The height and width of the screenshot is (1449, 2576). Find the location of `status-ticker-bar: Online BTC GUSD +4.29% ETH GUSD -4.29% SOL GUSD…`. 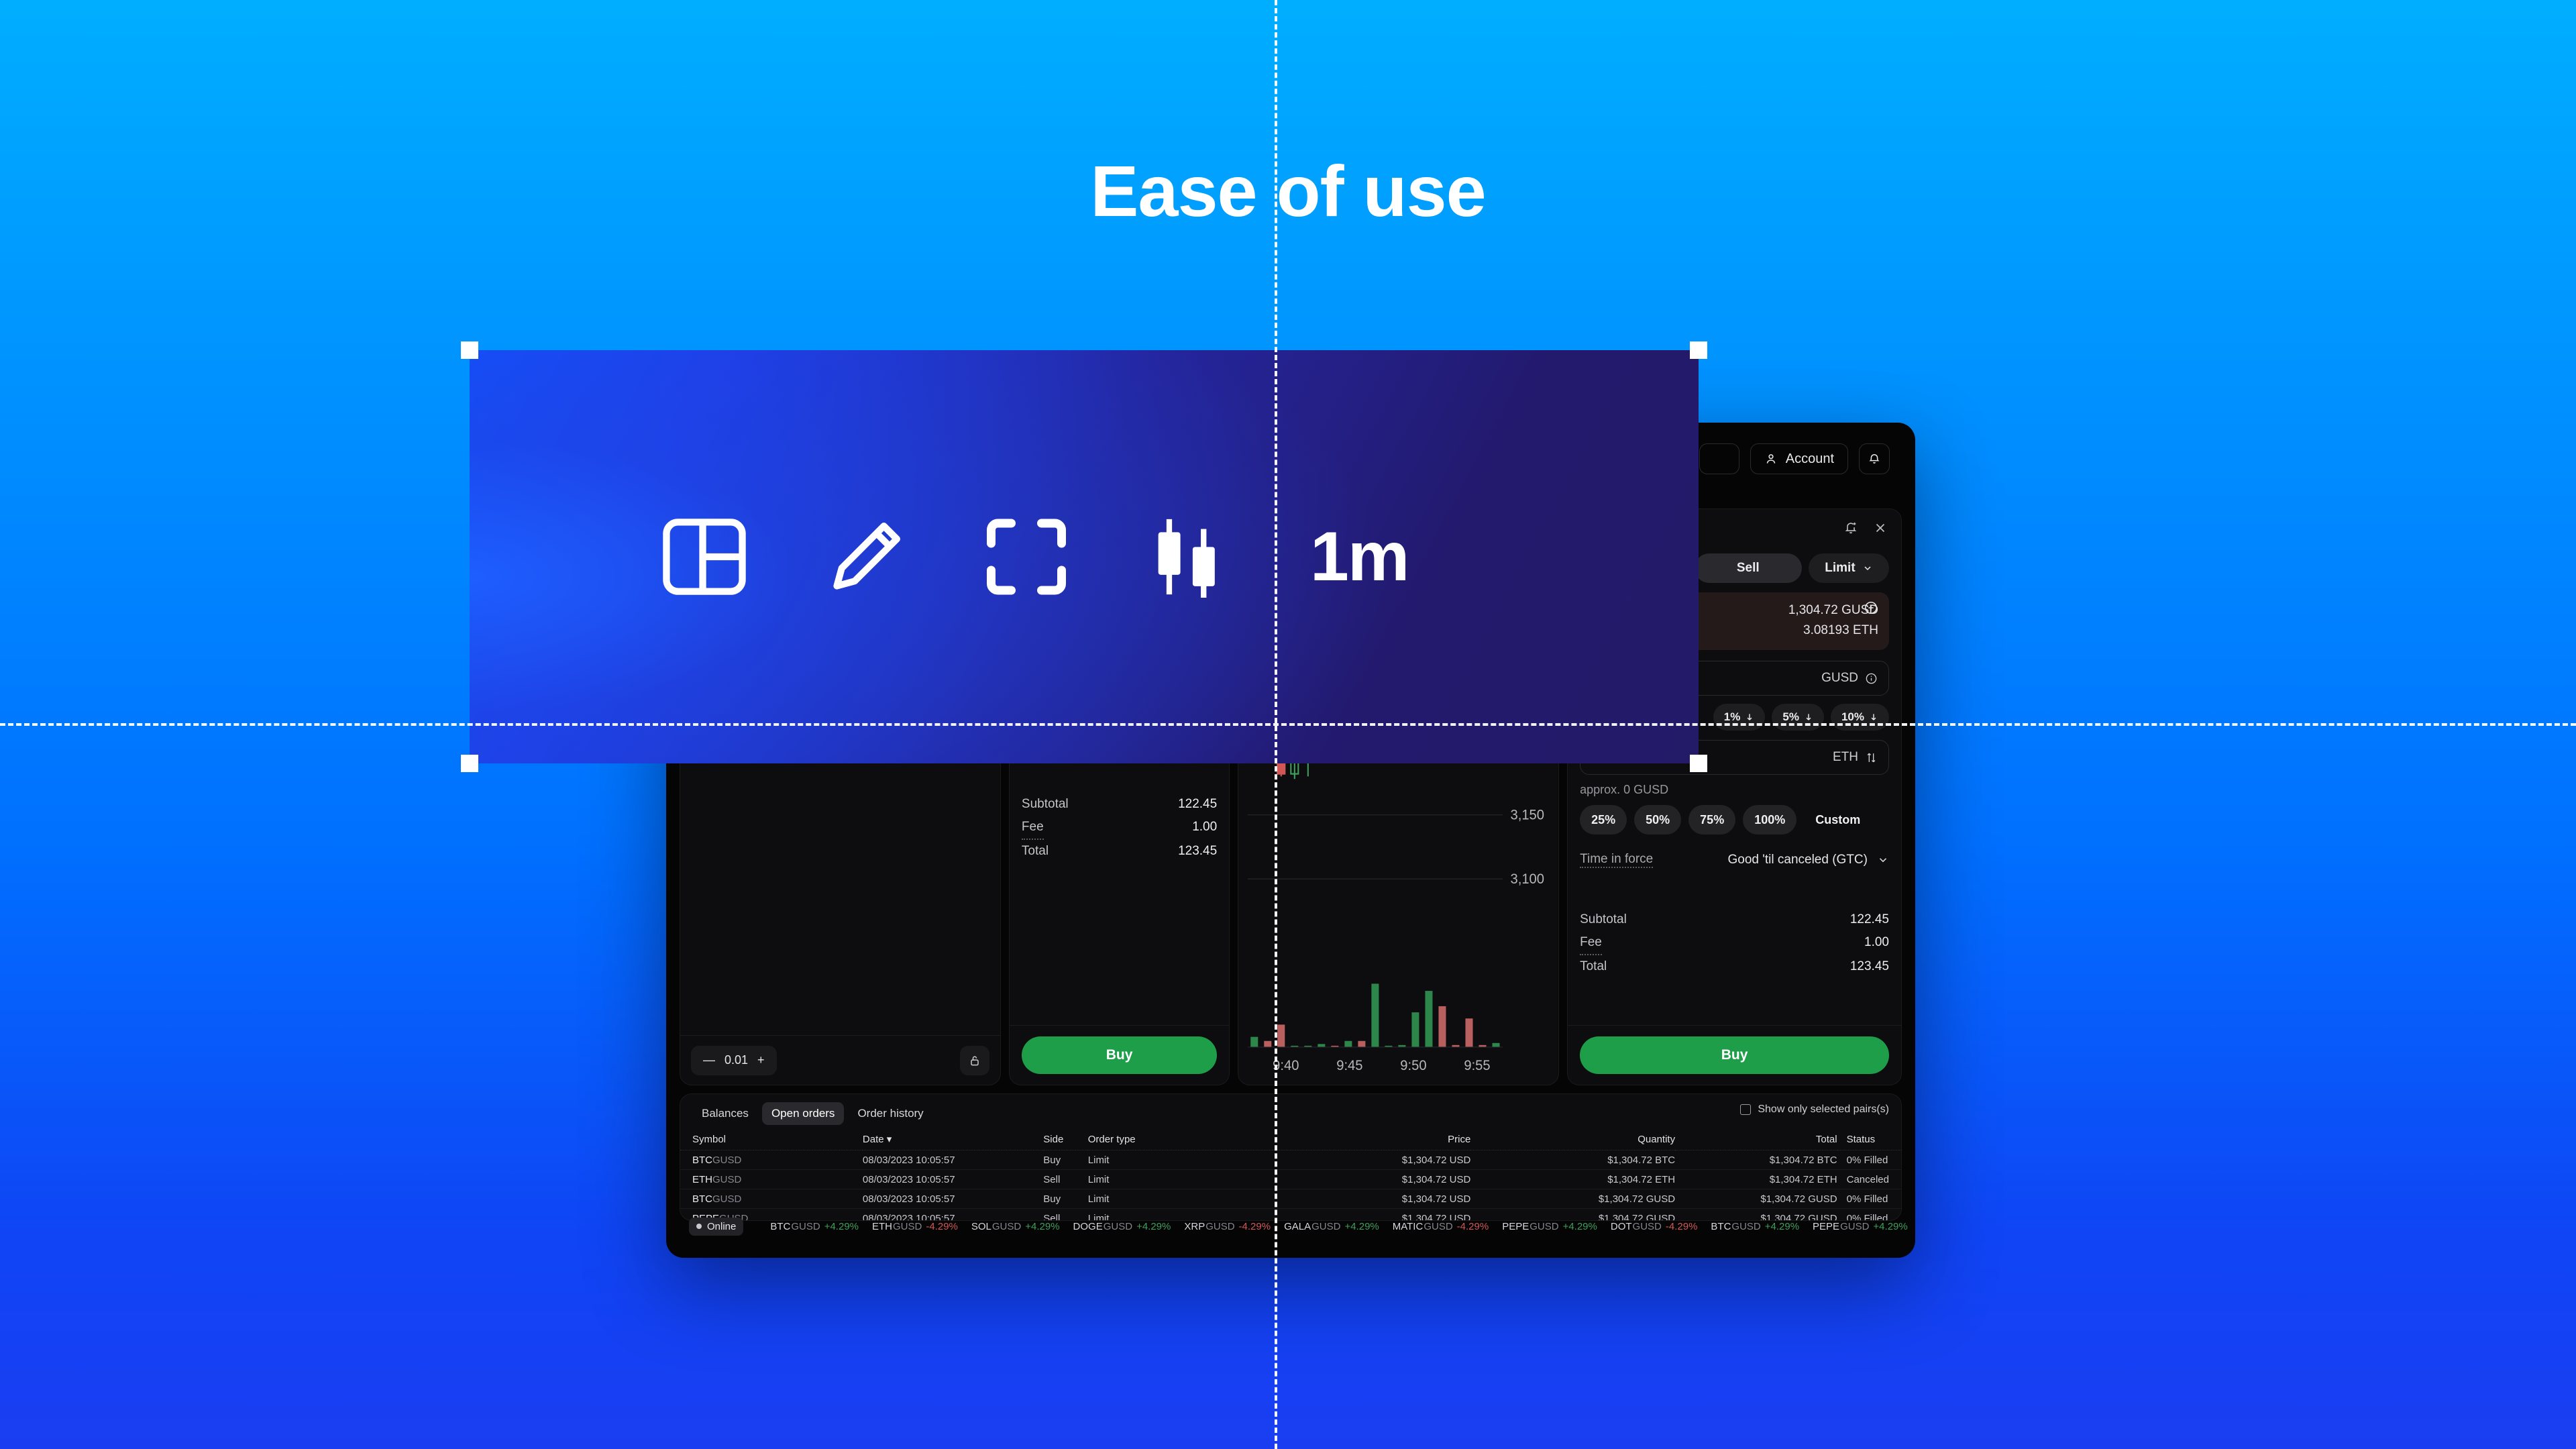

status-ticker-bar: Online BTC GUSD +4.29% ETH GUSD -4.29% SOL GUSD… is located at coordinates (1294, 1226).